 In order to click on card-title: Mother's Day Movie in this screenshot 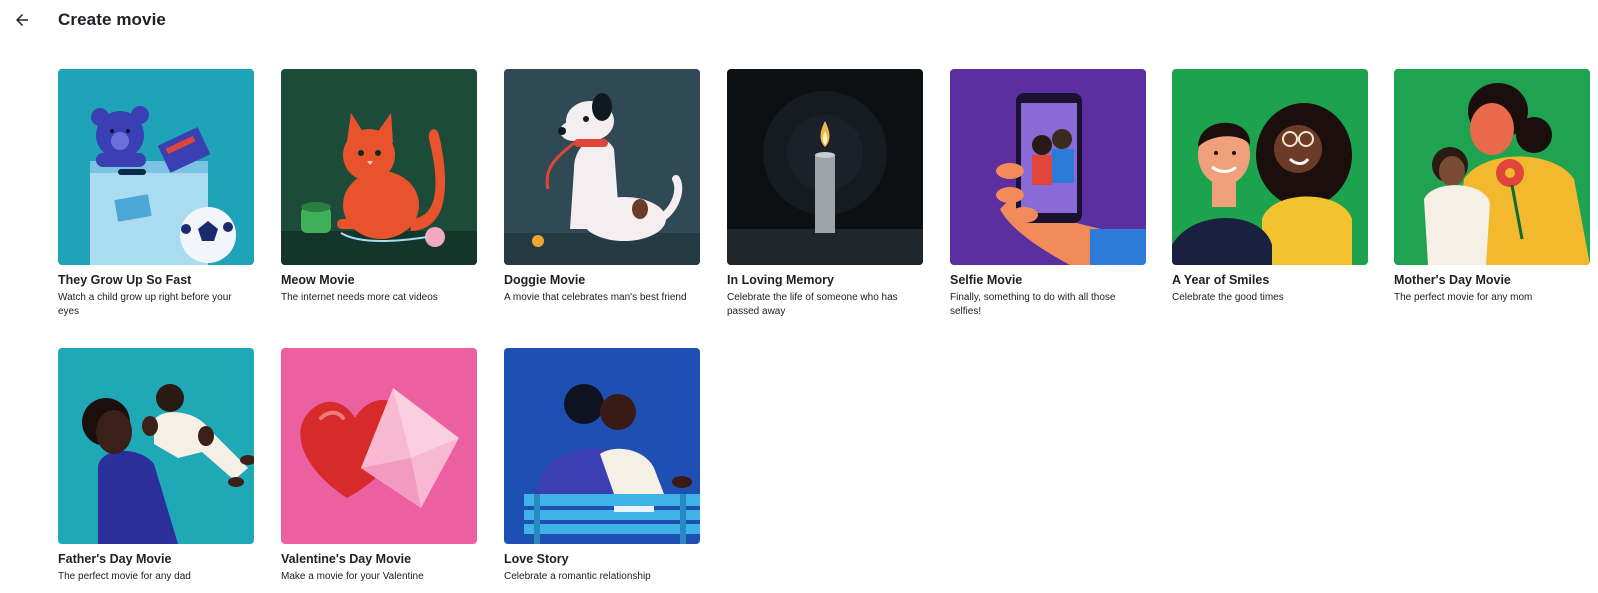, I will do `click(1452, 280)`.